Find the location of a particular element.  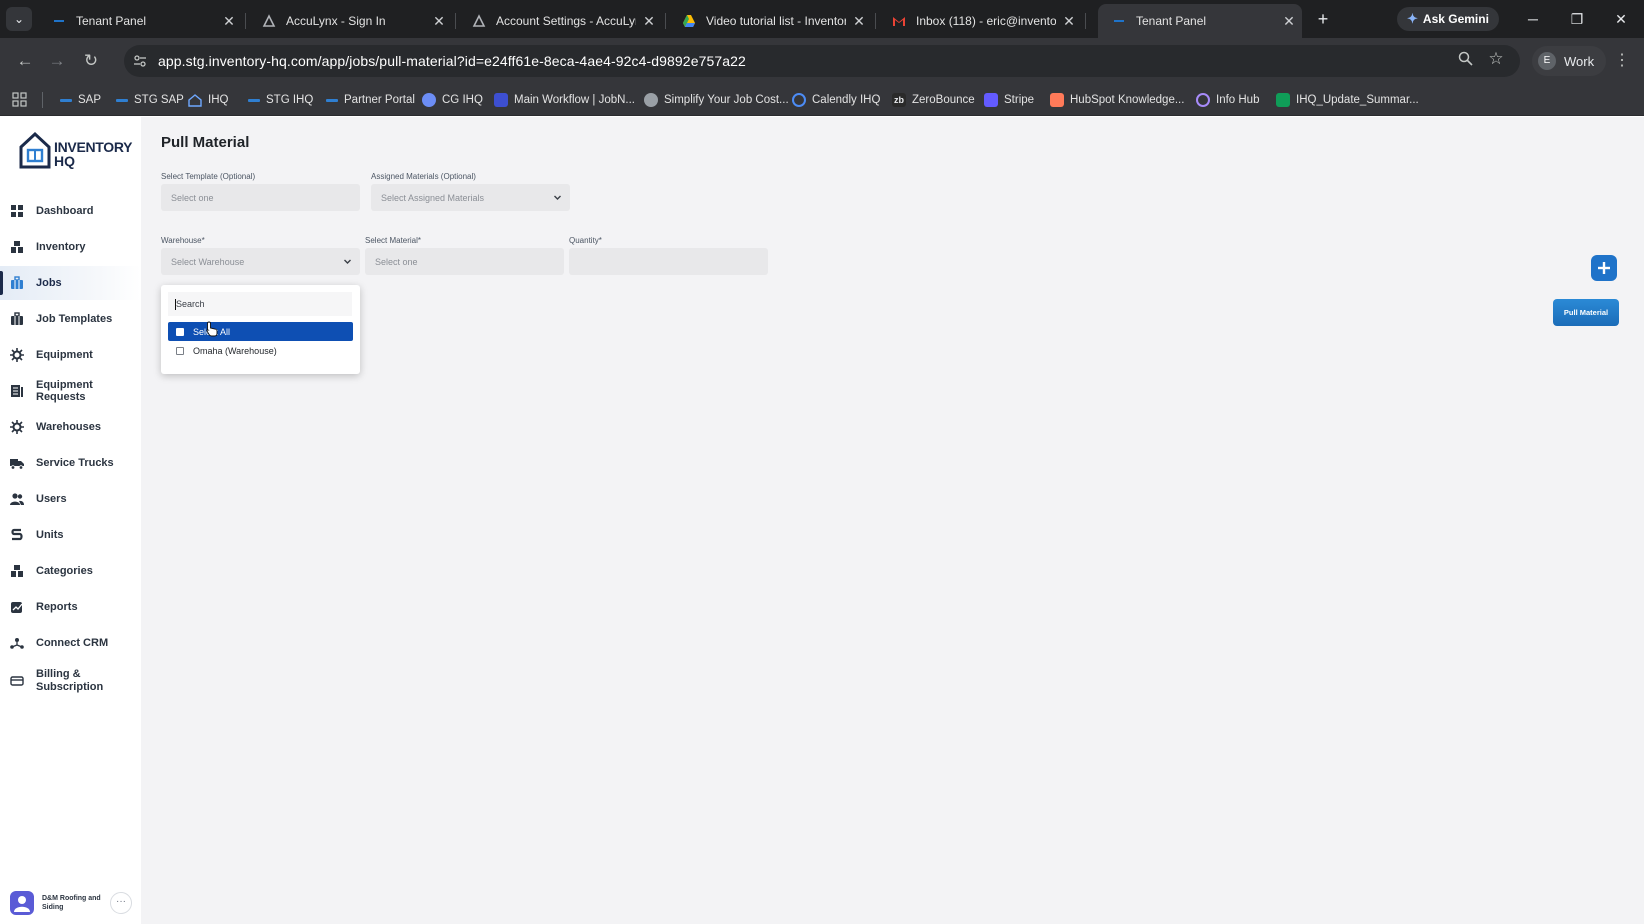

units-icon is located at coordinates (17, 534).